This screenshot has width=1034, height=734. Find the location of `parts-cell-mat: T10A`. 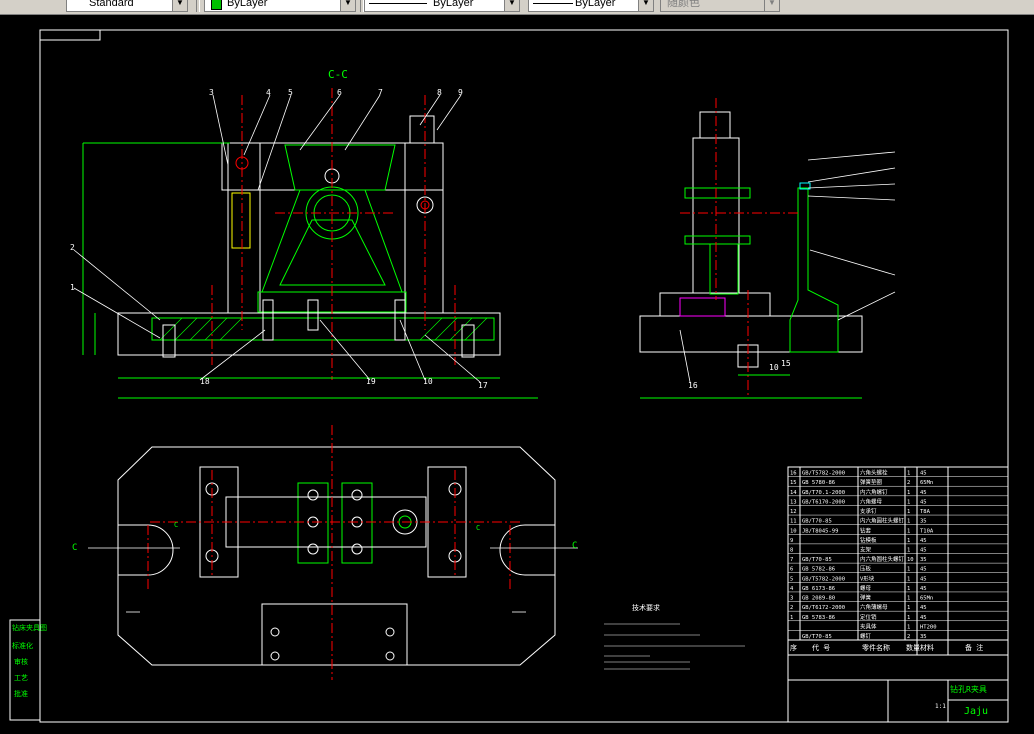

parts-cell-mat: T10A is located at coordinates (927, 531).